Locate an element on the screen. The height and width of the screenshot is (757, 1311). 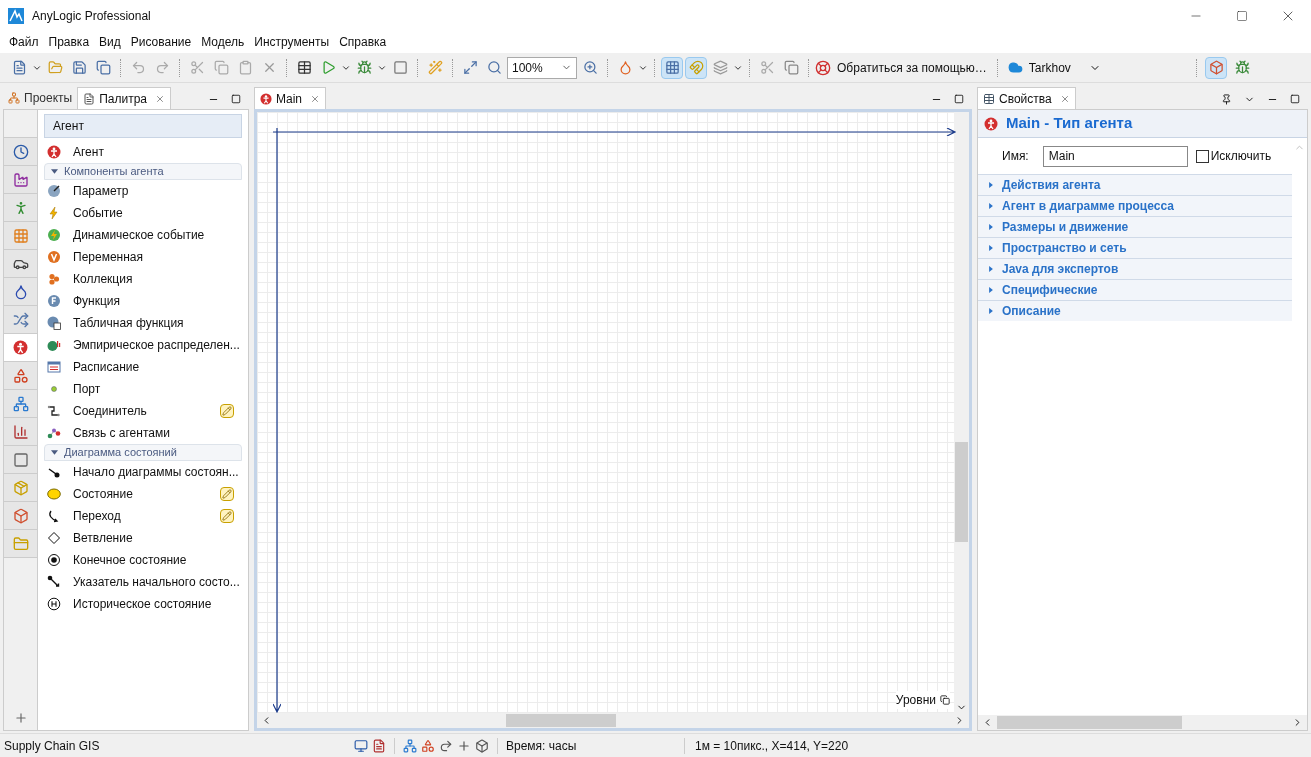
palette-item: Событие is located at coordinates (98, 213).